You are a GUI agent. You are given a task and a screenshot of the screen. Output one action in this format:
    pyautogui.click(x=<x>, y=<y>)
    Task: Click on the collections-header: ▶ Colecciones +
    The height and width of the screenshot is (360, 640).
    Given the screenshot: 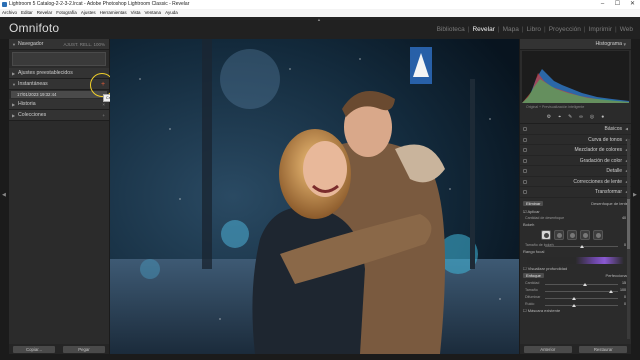 What is the action you would take?
    pyautogui.click(x=59, y=115)
    